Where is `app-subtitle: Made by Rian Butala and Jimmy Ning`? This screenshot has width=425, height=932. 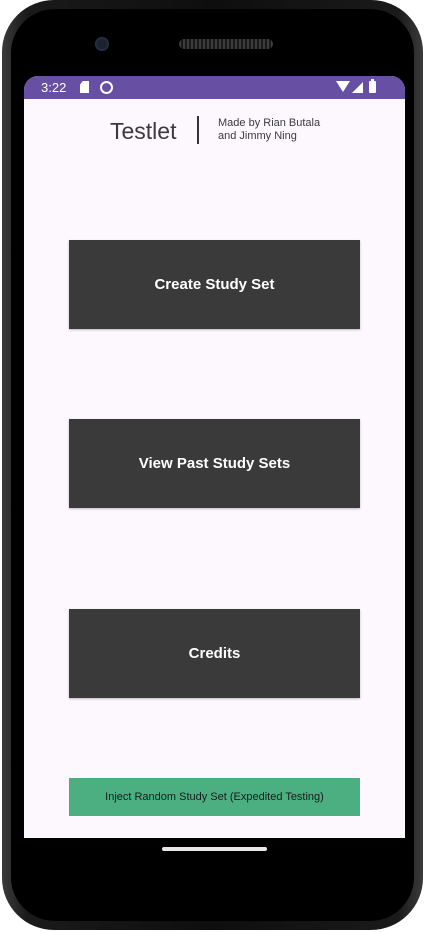 app-subtitle: Made by Rian Butala and Jimmy Ning is located at coordinates (269, 129).